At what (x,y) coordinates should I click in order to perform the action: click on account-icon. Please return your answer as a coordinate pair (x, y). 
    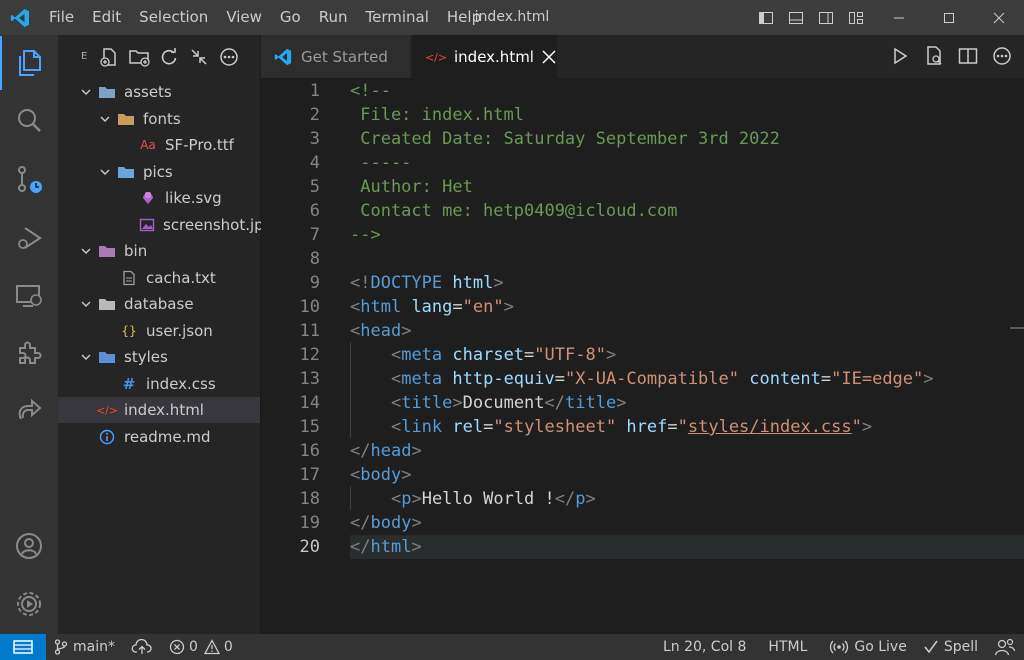
    Looking at the image, I should click on (29, 546).